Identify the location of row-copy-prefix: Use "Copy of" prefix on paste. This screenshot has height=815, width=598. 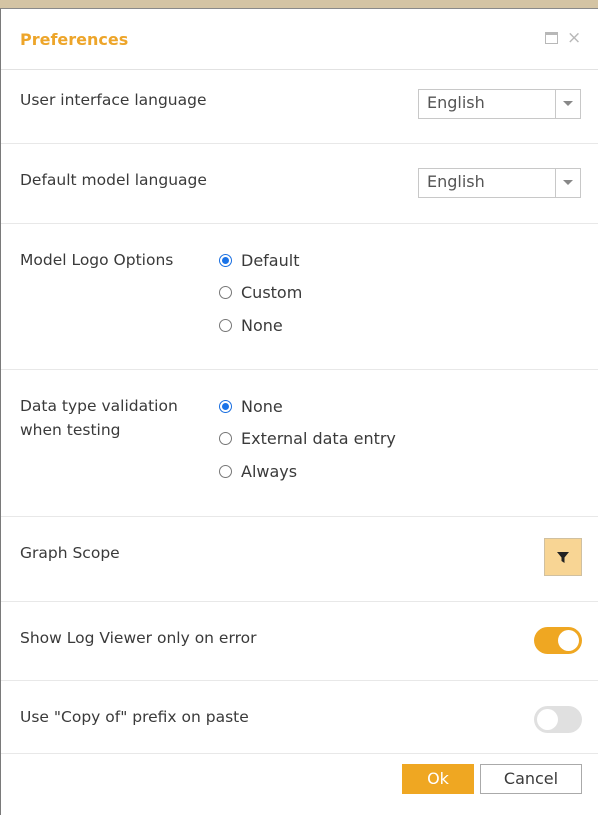
(299, 717).